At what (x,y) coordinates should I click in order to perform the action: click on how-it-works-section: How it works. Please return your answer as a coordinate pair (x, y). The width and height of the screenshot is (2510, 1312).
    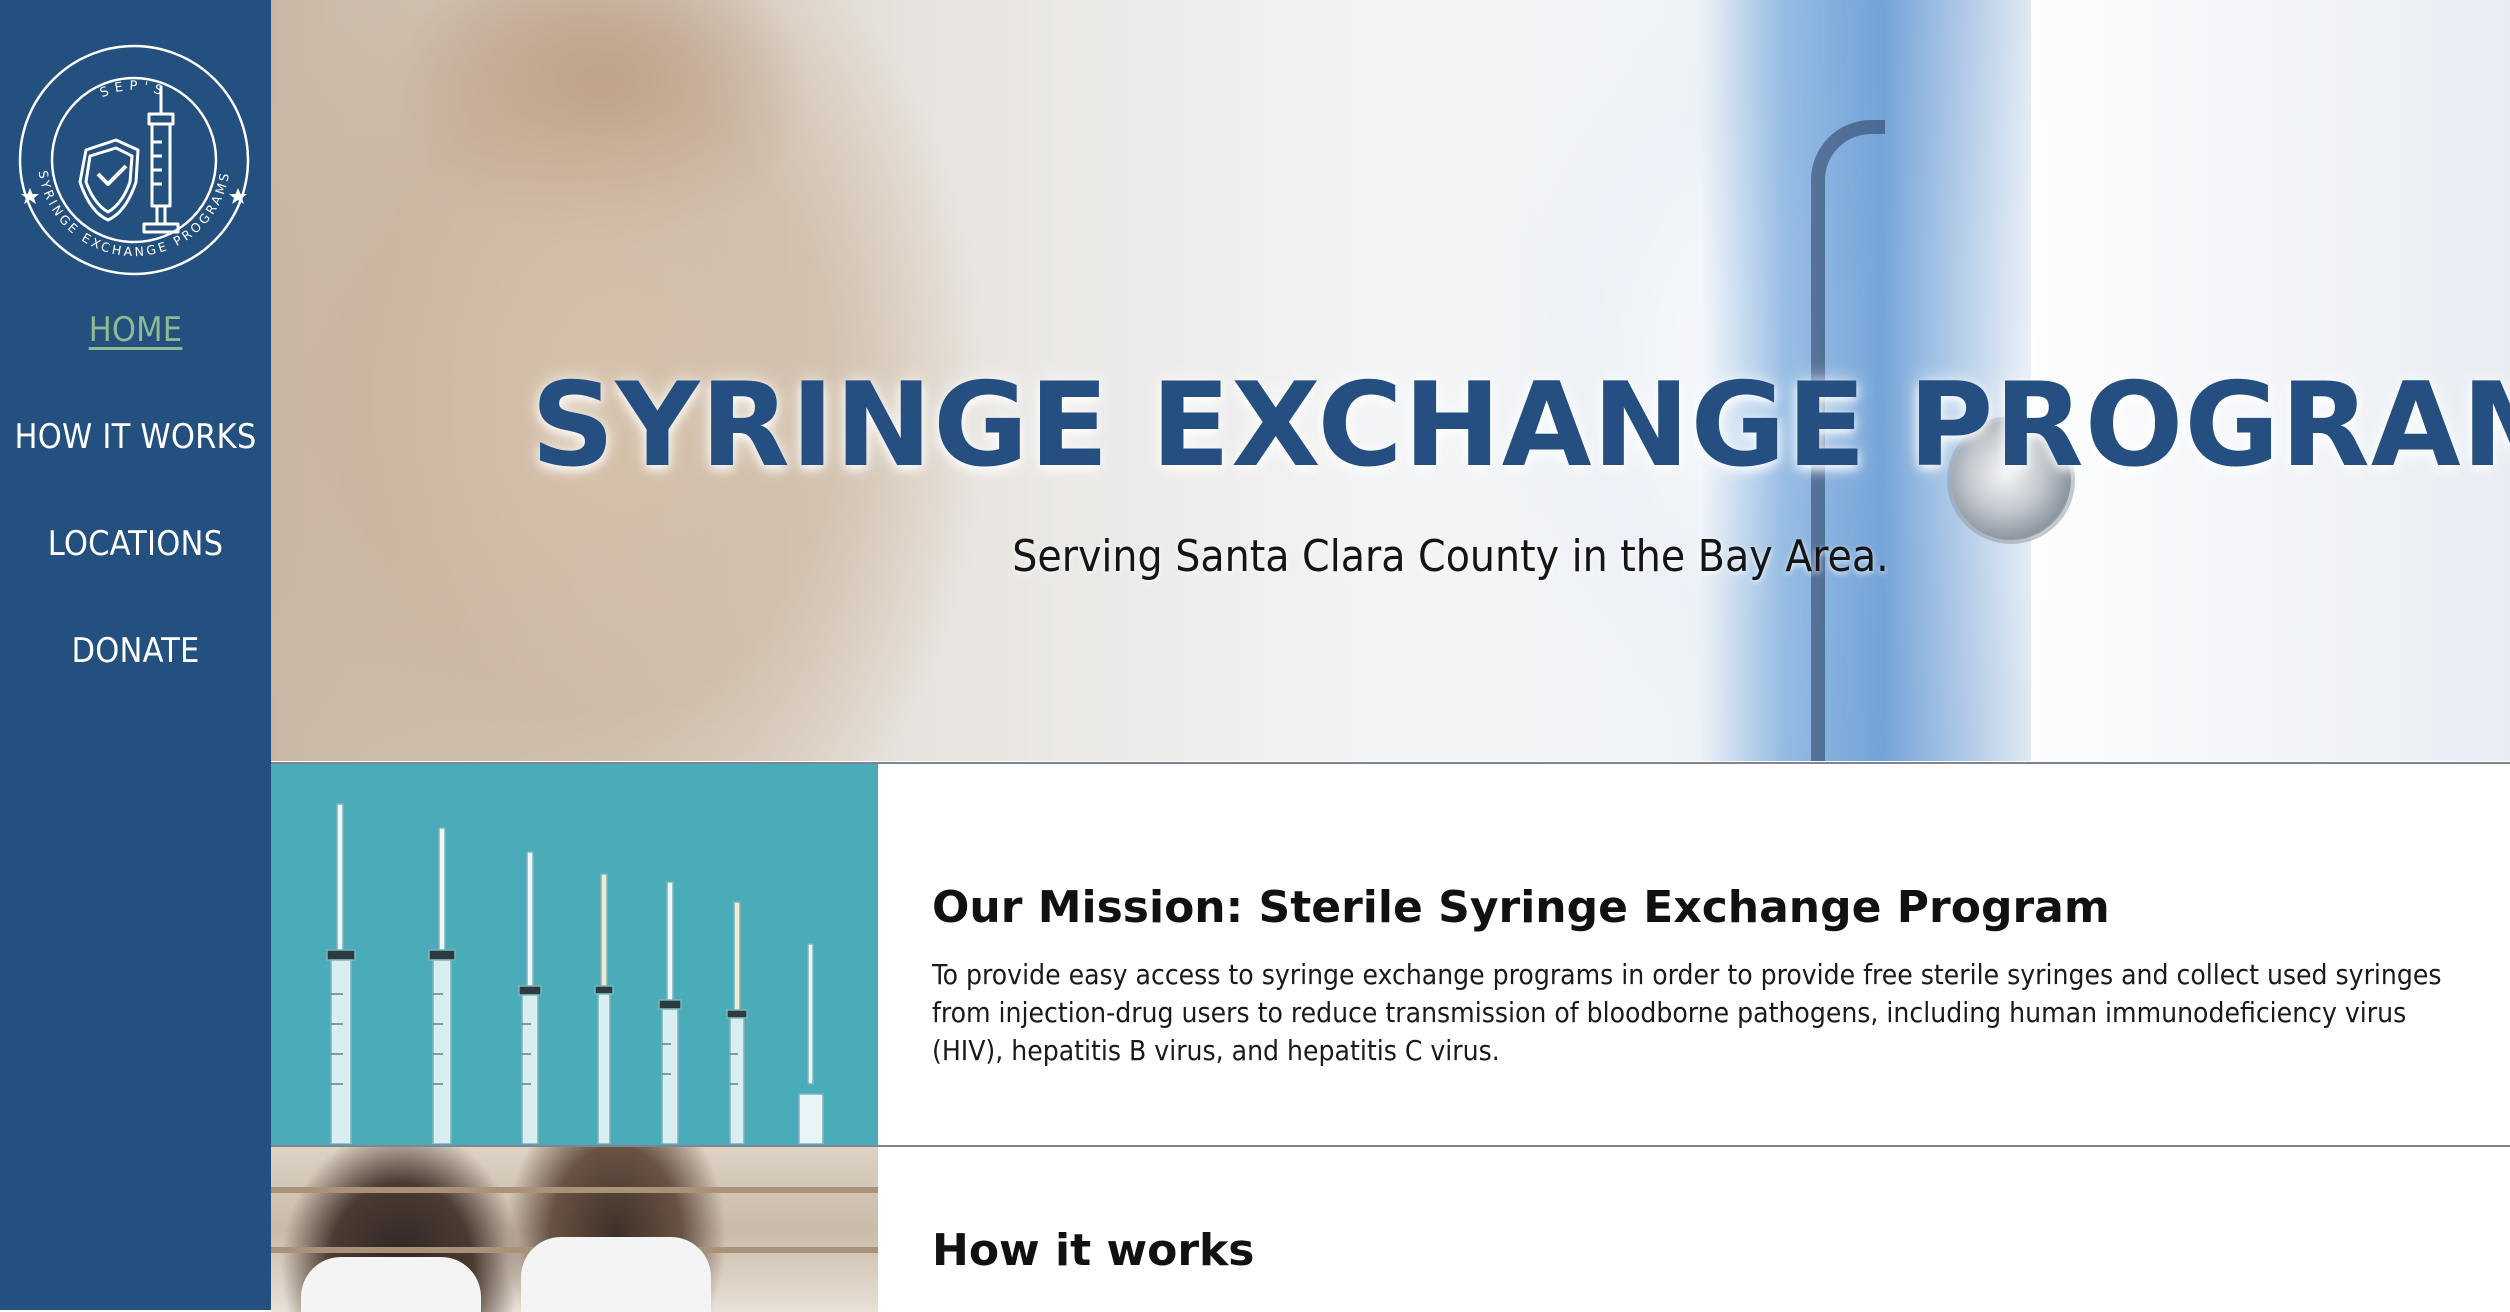
    Looking at the image, I should click on (1390, 1228).